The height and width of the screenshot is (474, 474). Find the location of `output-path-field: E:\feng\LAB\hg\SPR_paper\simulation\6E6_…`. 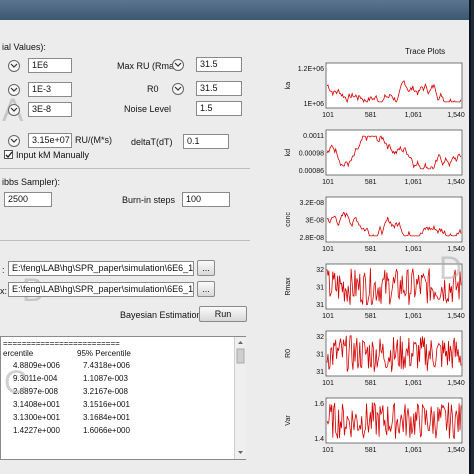

output-path-field: E:\feng\LAB\hg\SPR_paper\simulation\6E6_… is located at coordinates (101, 289).